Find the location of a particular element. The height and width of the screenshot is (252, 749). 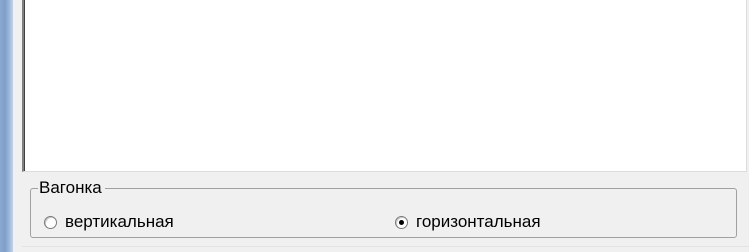

radio-vertical: вертикальная is located at coordinates (109, 222).